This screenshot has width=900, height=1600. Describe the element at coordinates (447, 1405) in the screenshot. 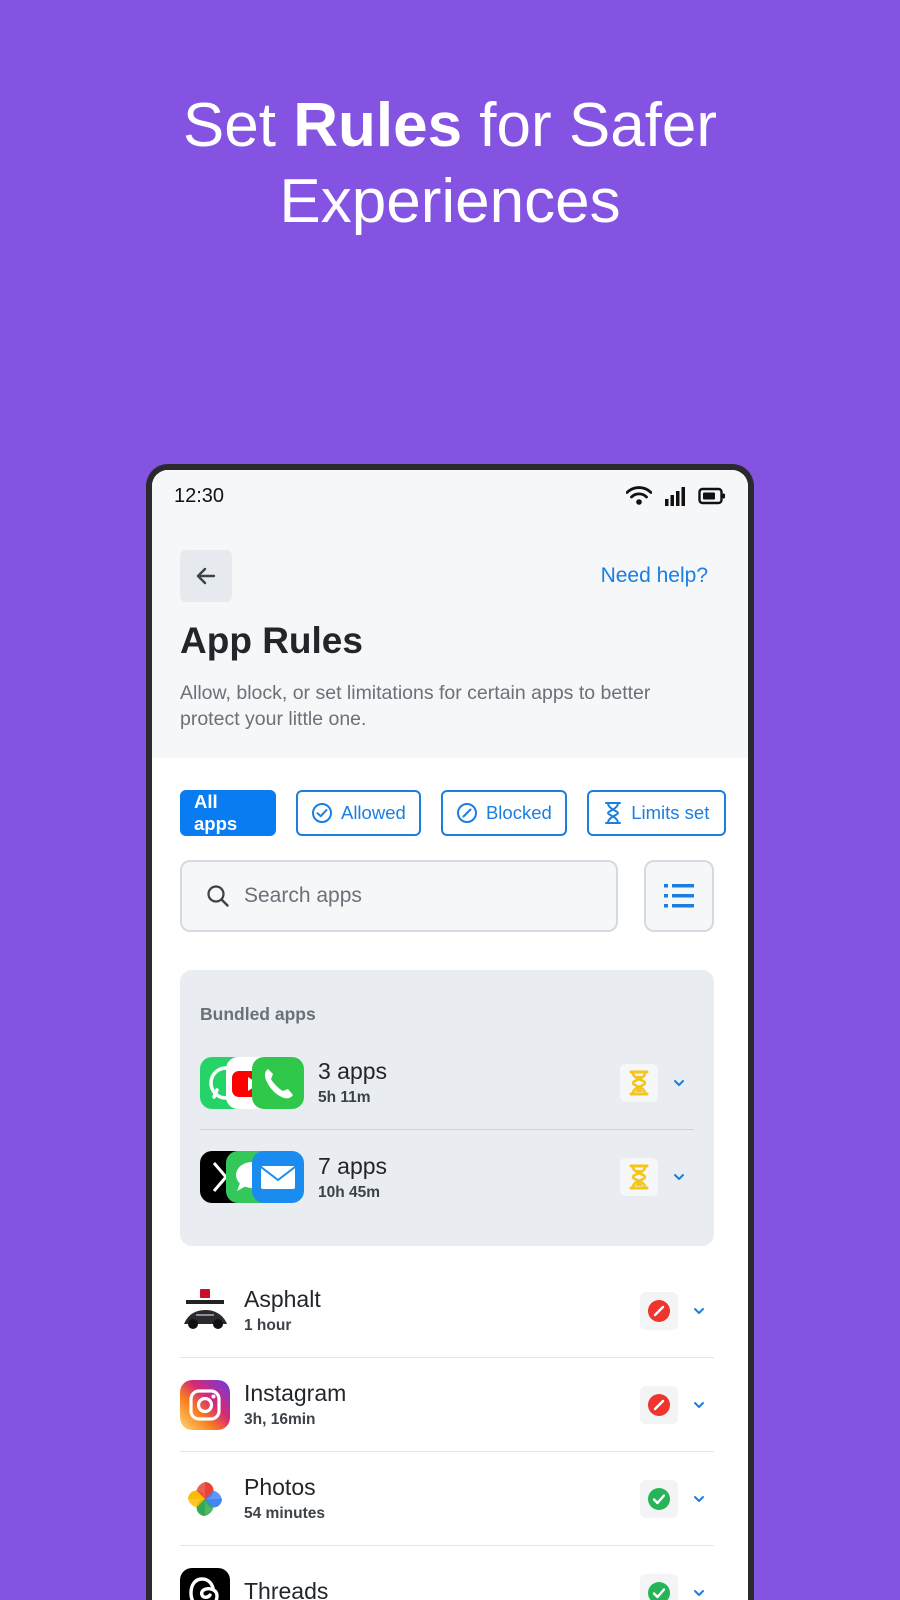

I see `app-row-instagram: Instagram 3h, 16min` at that location.